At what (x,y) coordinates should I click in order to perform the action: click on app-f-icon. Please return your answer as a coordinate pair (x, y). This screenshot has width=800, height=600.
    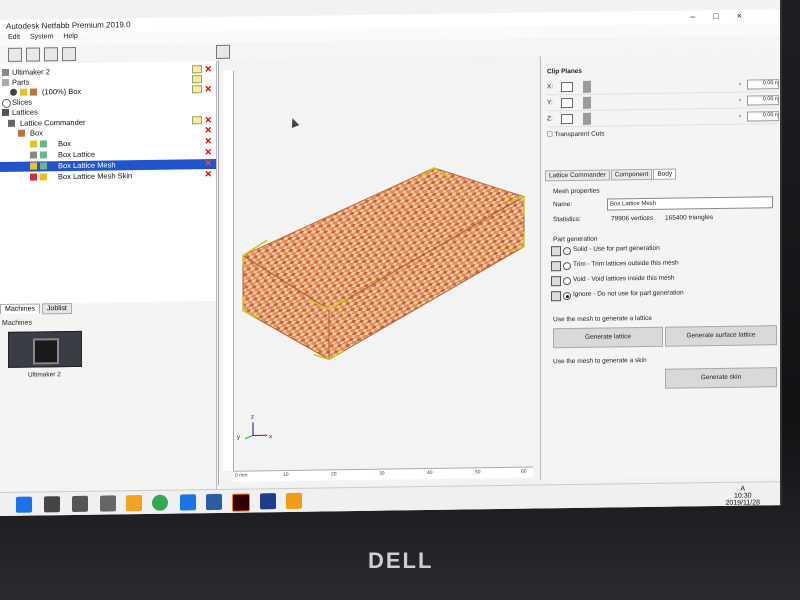
    Looking at the image, I should click on (134, 503).